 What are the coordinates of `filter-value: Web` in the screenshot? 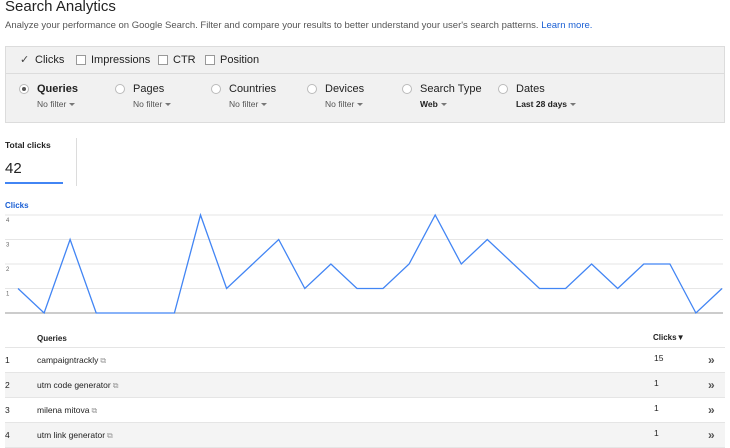 It's located at (429, 104).